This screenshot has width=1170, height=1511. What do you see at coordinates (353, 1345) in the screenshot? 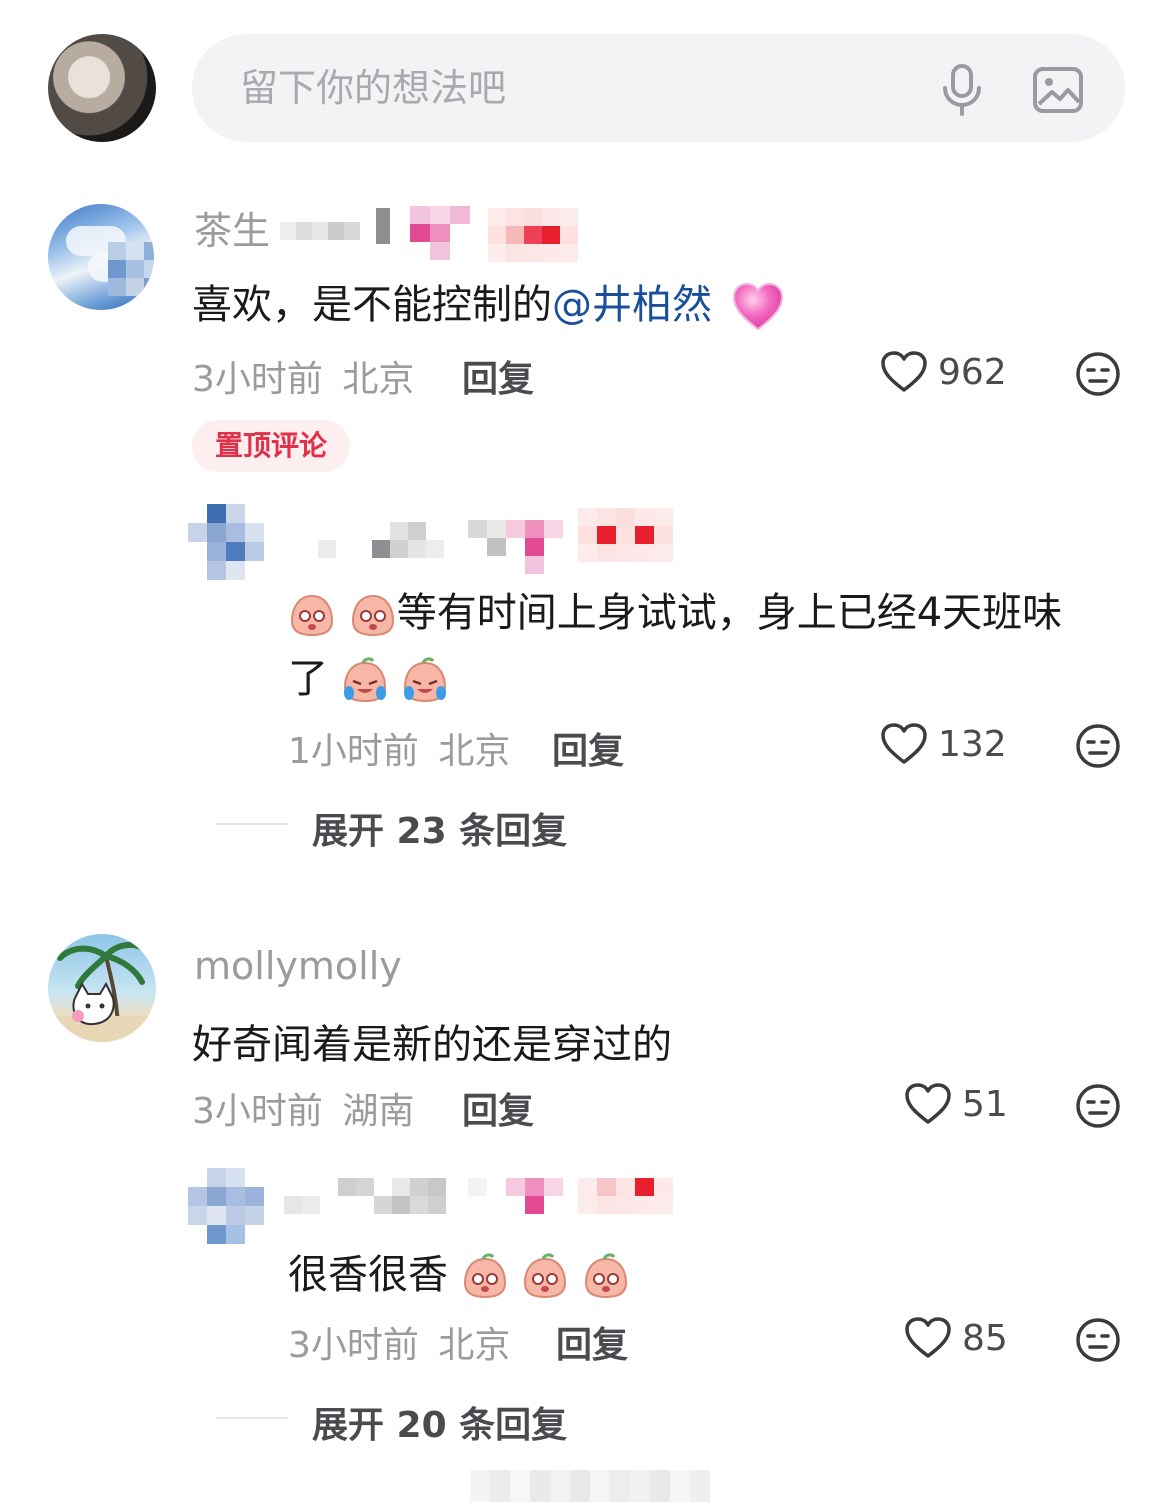
I see `reply-time: 3小时前` at bounding box center [353, 1345].